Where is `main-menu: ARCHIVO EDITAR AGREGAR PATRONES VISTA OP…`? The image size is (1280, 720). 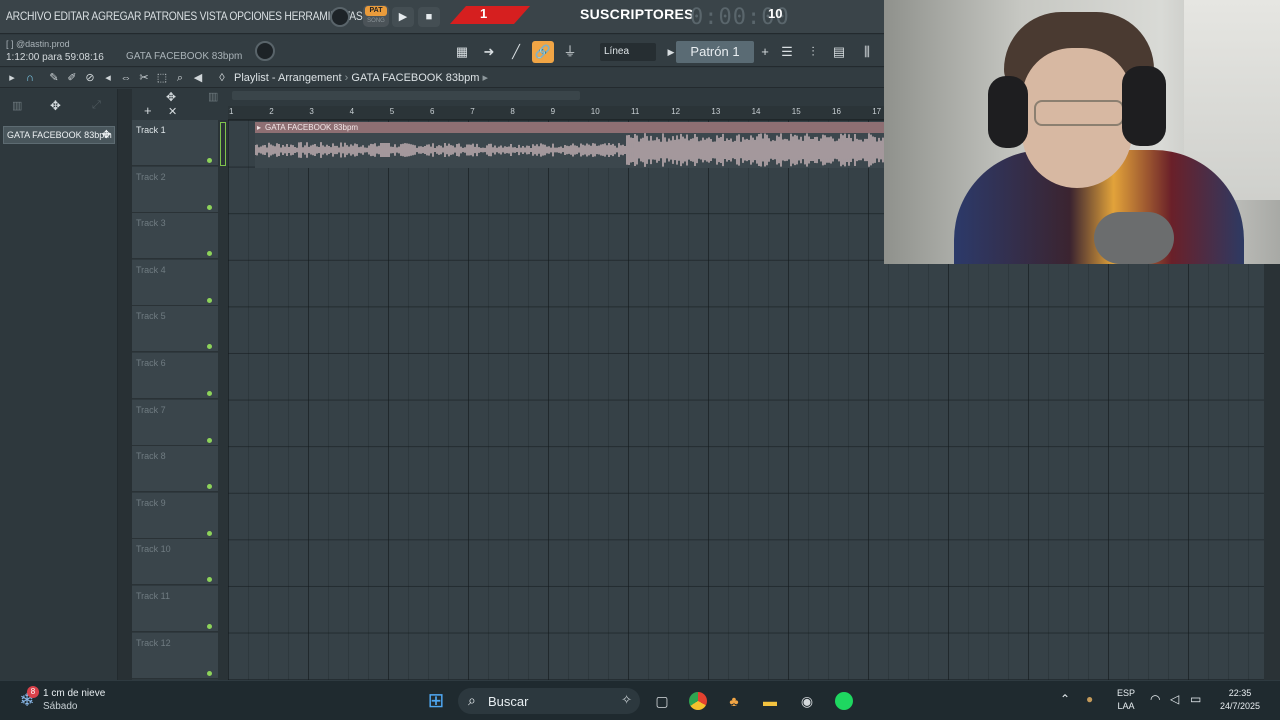
main-menu: ARCHIVO EDITAR AGREGAR PATRONES VISTA OP… is located at coordinates (195, 16).